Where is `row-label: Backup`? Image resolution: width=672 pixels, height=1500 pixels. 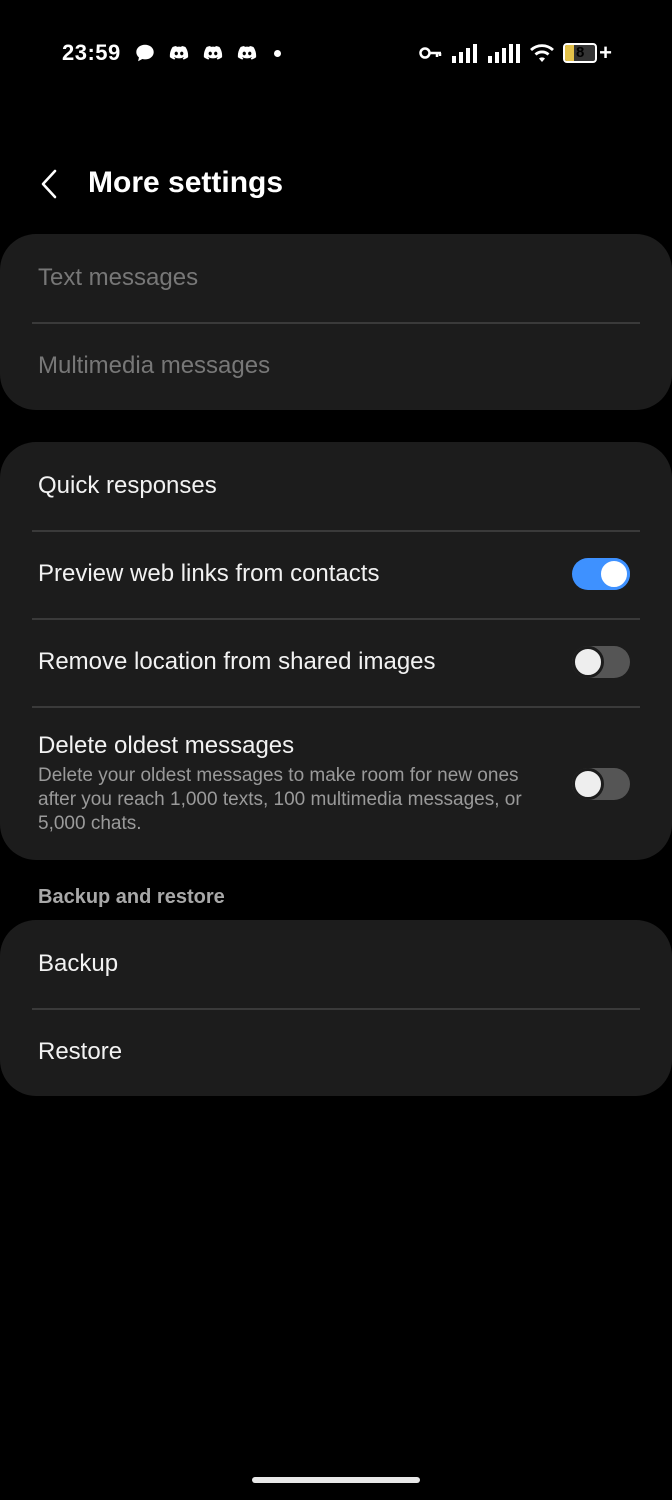
row-label: Backup is located at coordinates (78, 963).